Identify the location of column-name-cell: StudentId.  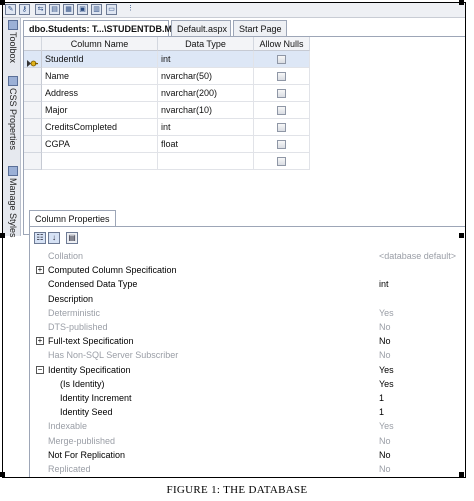
(100, 59).